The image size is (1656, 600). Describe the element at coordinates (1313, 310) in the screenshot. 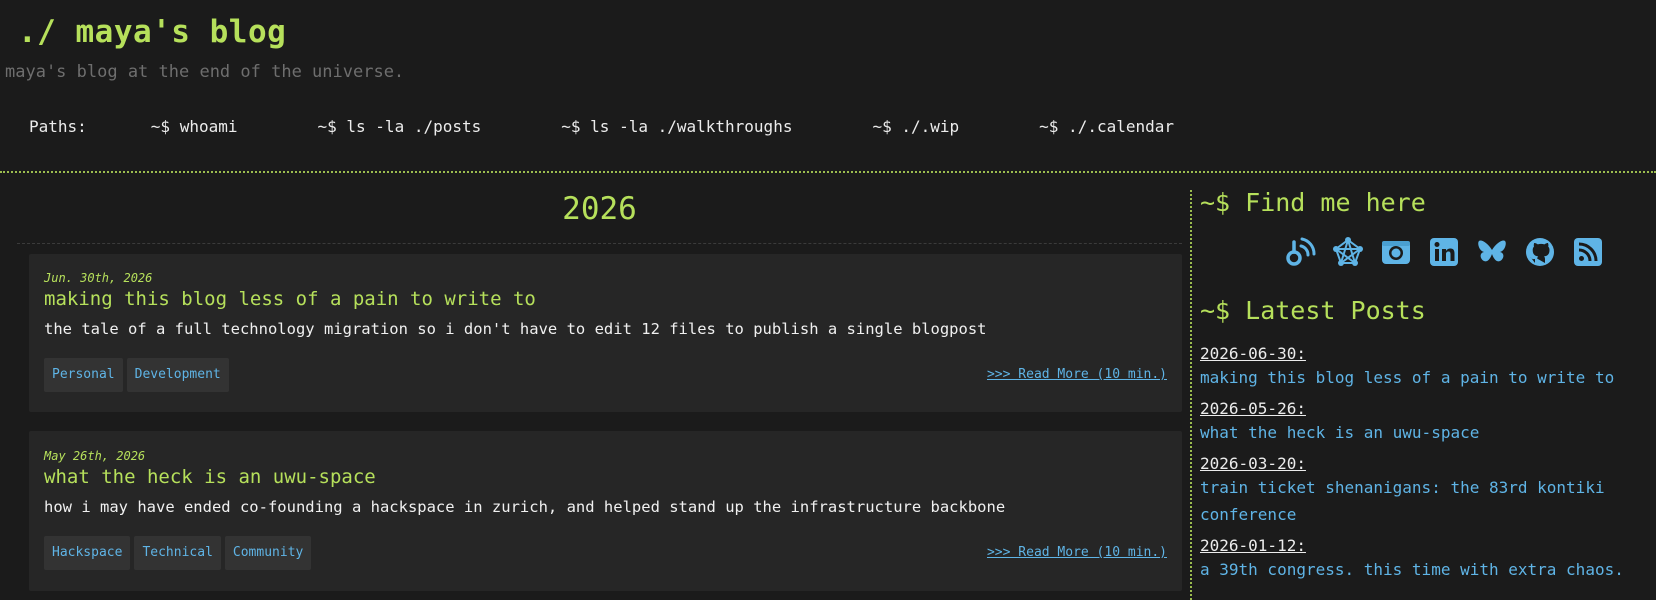

I see `latest-posts-heading: ~$ Latest Posts` at that location.